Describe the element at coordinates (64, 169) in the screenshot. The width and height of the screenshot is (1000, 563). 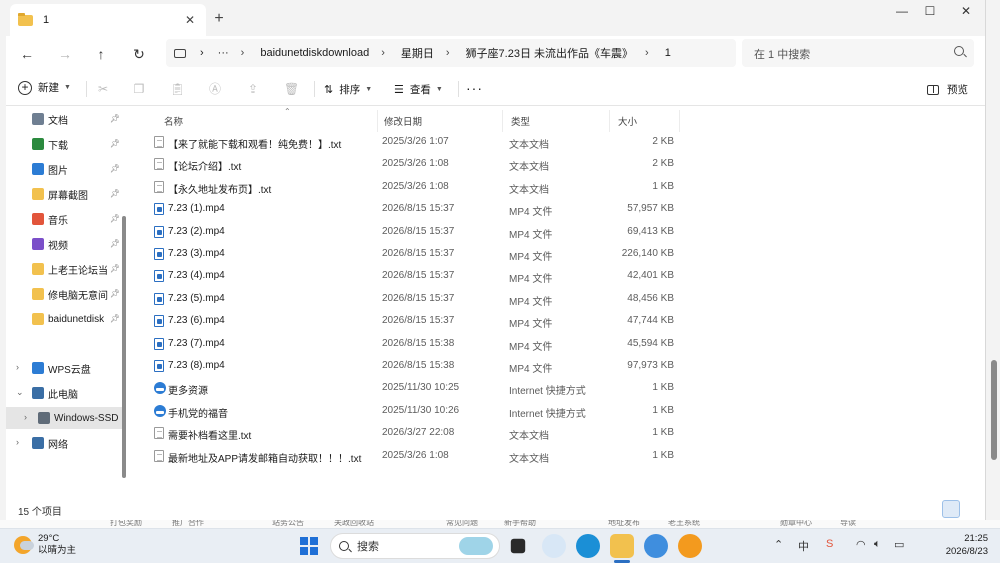
I see `sidebar-item: 图片 📌︎` at that location.